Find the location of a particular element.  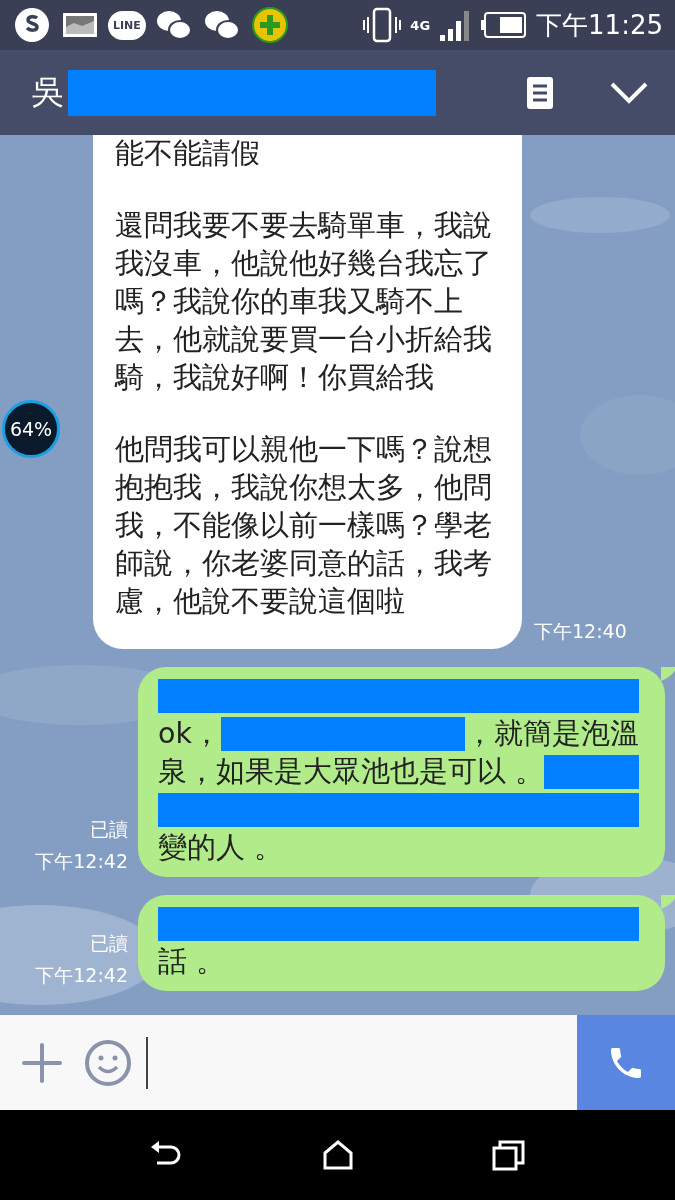

message-text: 我，不能像以前一樣嗎？學老 is located at coordinates (304, 526).